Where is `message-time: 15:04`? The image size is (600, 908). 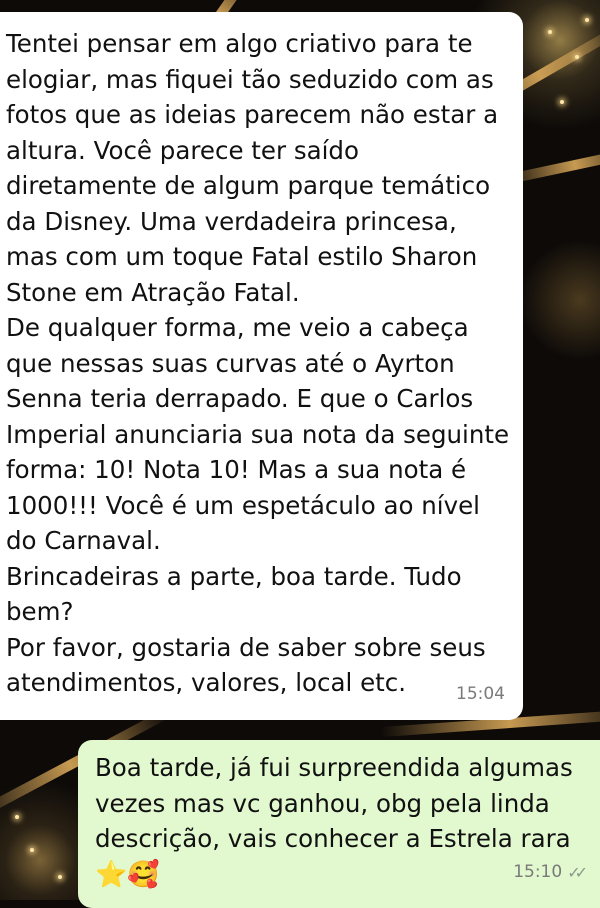 message-time: 15:04 is located at coordinates (480, 693).